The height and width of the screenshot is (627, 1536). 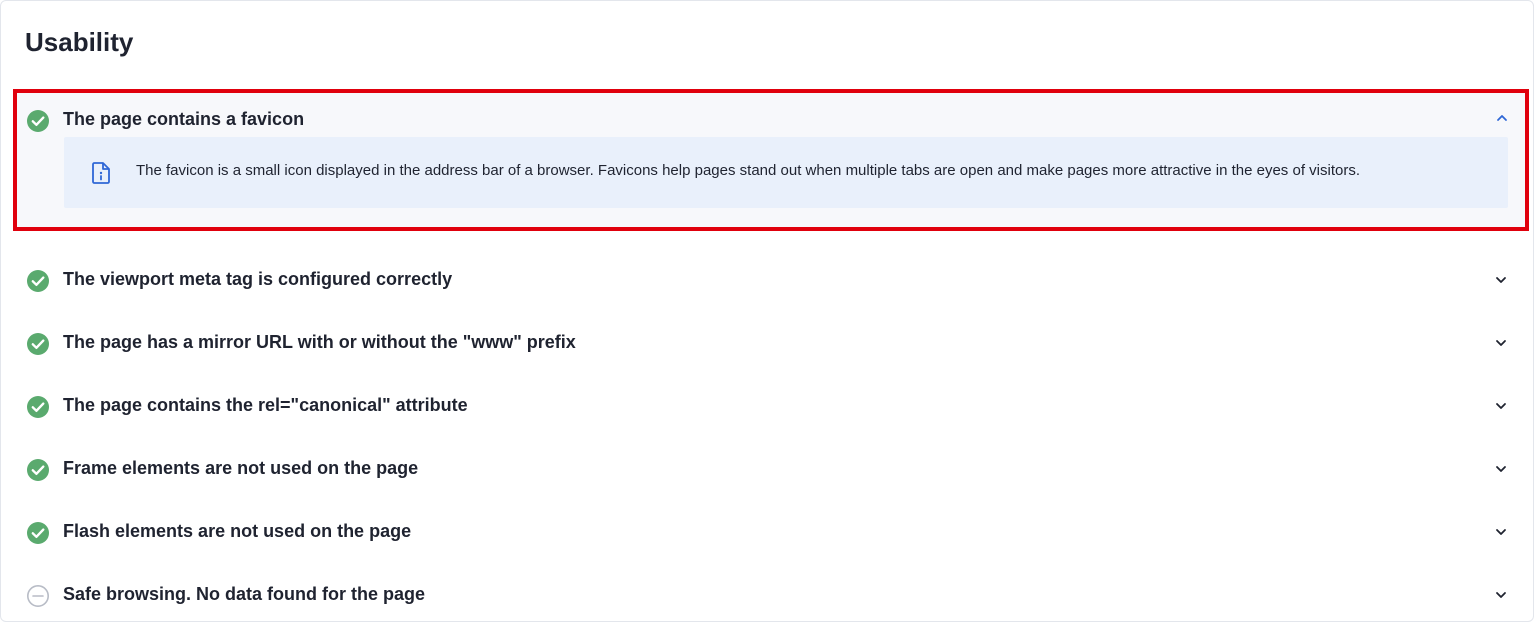 What do you see at coordinates (1502, 120) in the screenshot?
I see `chevron-up-icon` at bounding box center [1502, 120].